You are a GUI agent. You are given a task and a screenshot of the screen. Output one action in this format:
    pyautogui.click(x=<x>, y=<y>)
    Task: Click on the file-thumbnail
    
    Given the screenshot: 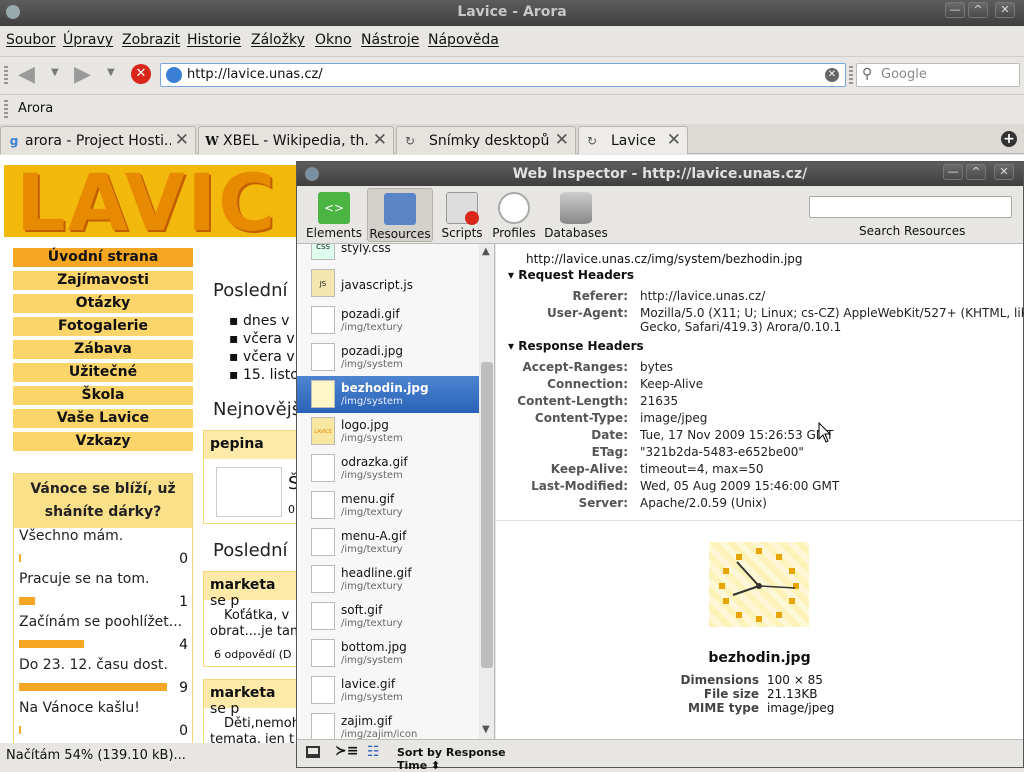 What is the action you would take?
    pyautogui.click(x=323, y=357)
    